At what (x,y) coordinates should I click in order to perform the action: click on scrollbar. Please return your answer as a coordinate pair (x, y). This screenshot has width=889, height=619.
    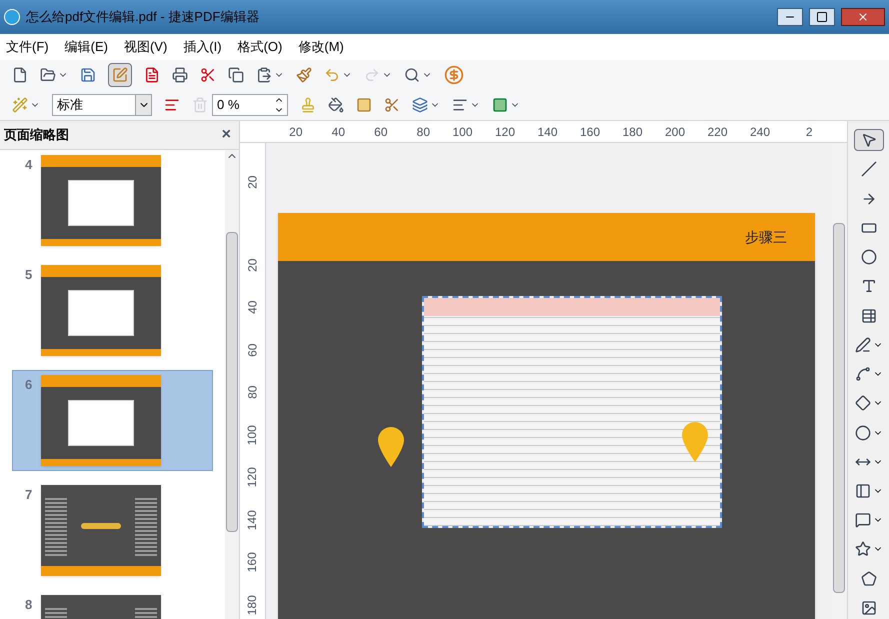
    Looking at the image, I should click on (232, 384).